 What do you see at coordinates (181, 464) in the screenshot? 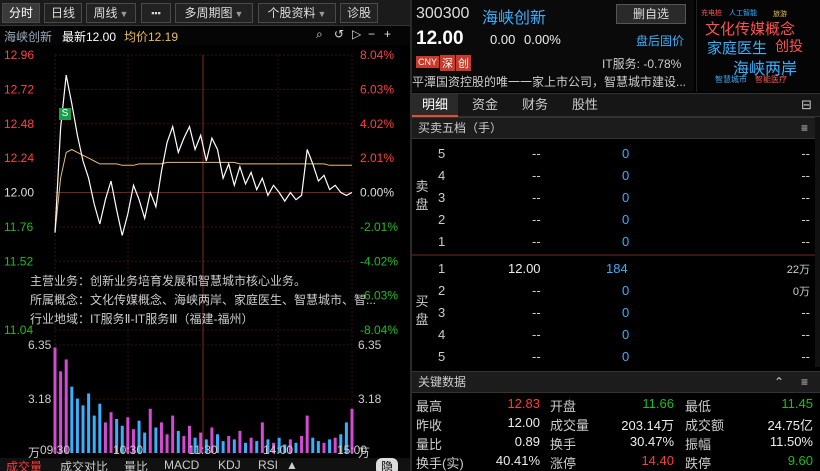
I see `ind-tab-macd: MACD` at bounding box center [181, 464].